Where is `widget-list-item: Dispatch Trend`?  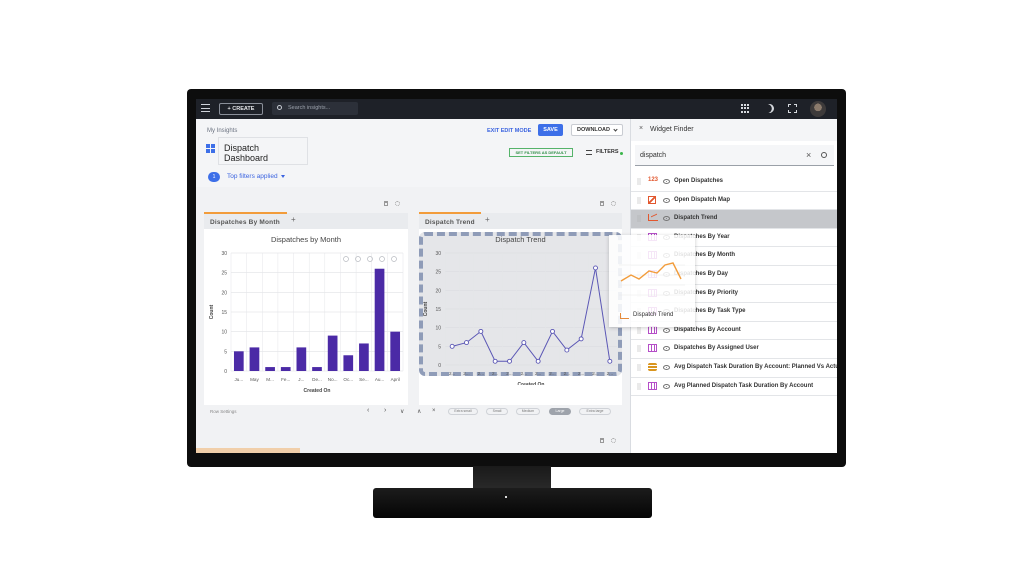
widget-list-item: Dispatch Trend is located at coordinates (734, 219).